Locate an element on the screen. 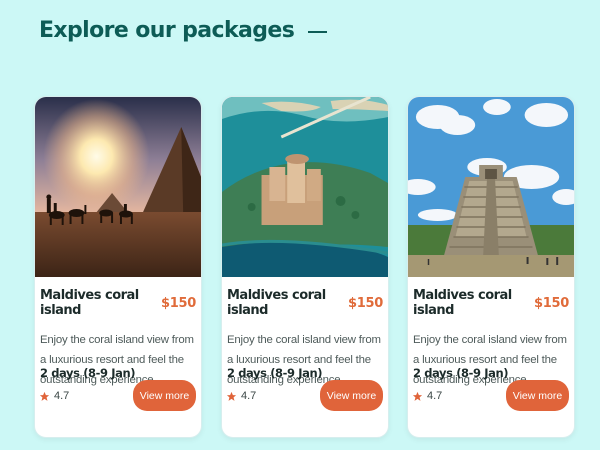  package-image-desert-pyramid is located at coordinates (118, 187).